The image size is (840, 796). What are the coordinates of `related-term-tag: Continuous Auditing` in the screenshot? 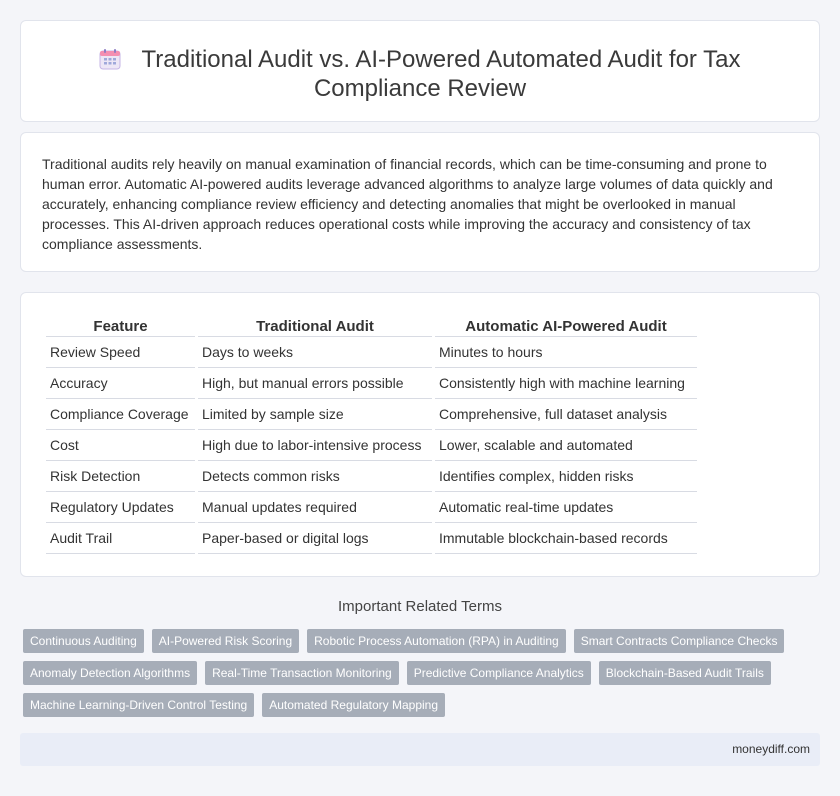 It's located at (83, 641).